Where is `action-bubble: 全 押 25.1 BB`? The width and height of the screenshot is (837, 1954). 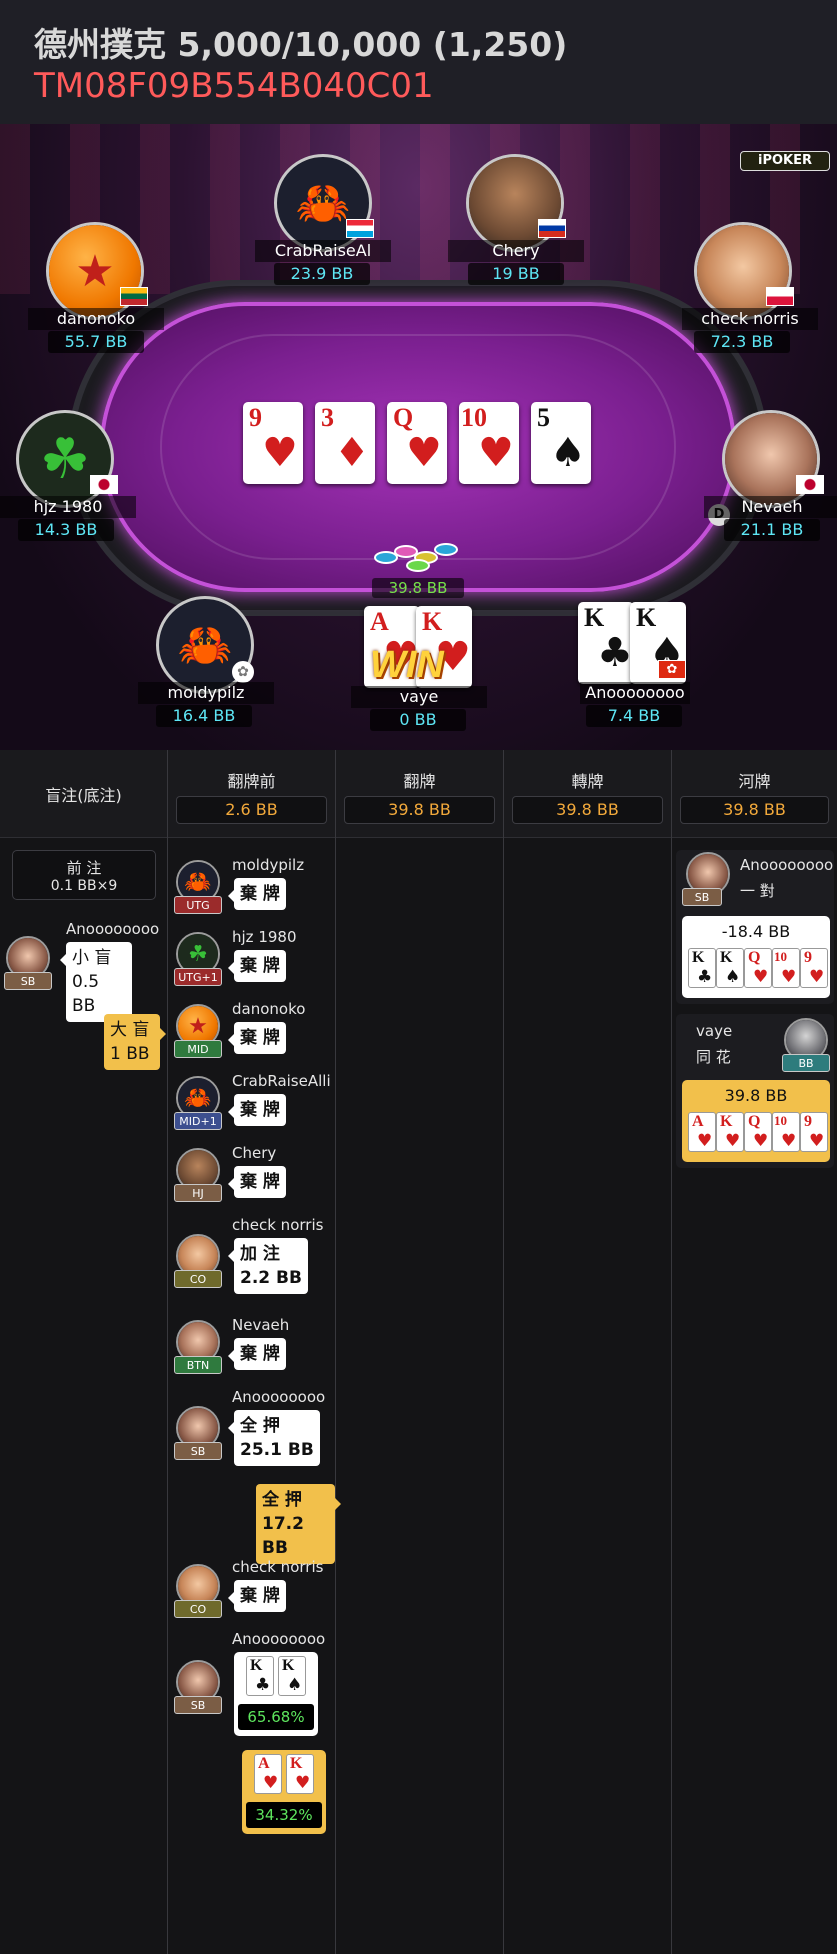
action-bubble: 全 押 25.1 BB is located at coordinates (274, 1438).